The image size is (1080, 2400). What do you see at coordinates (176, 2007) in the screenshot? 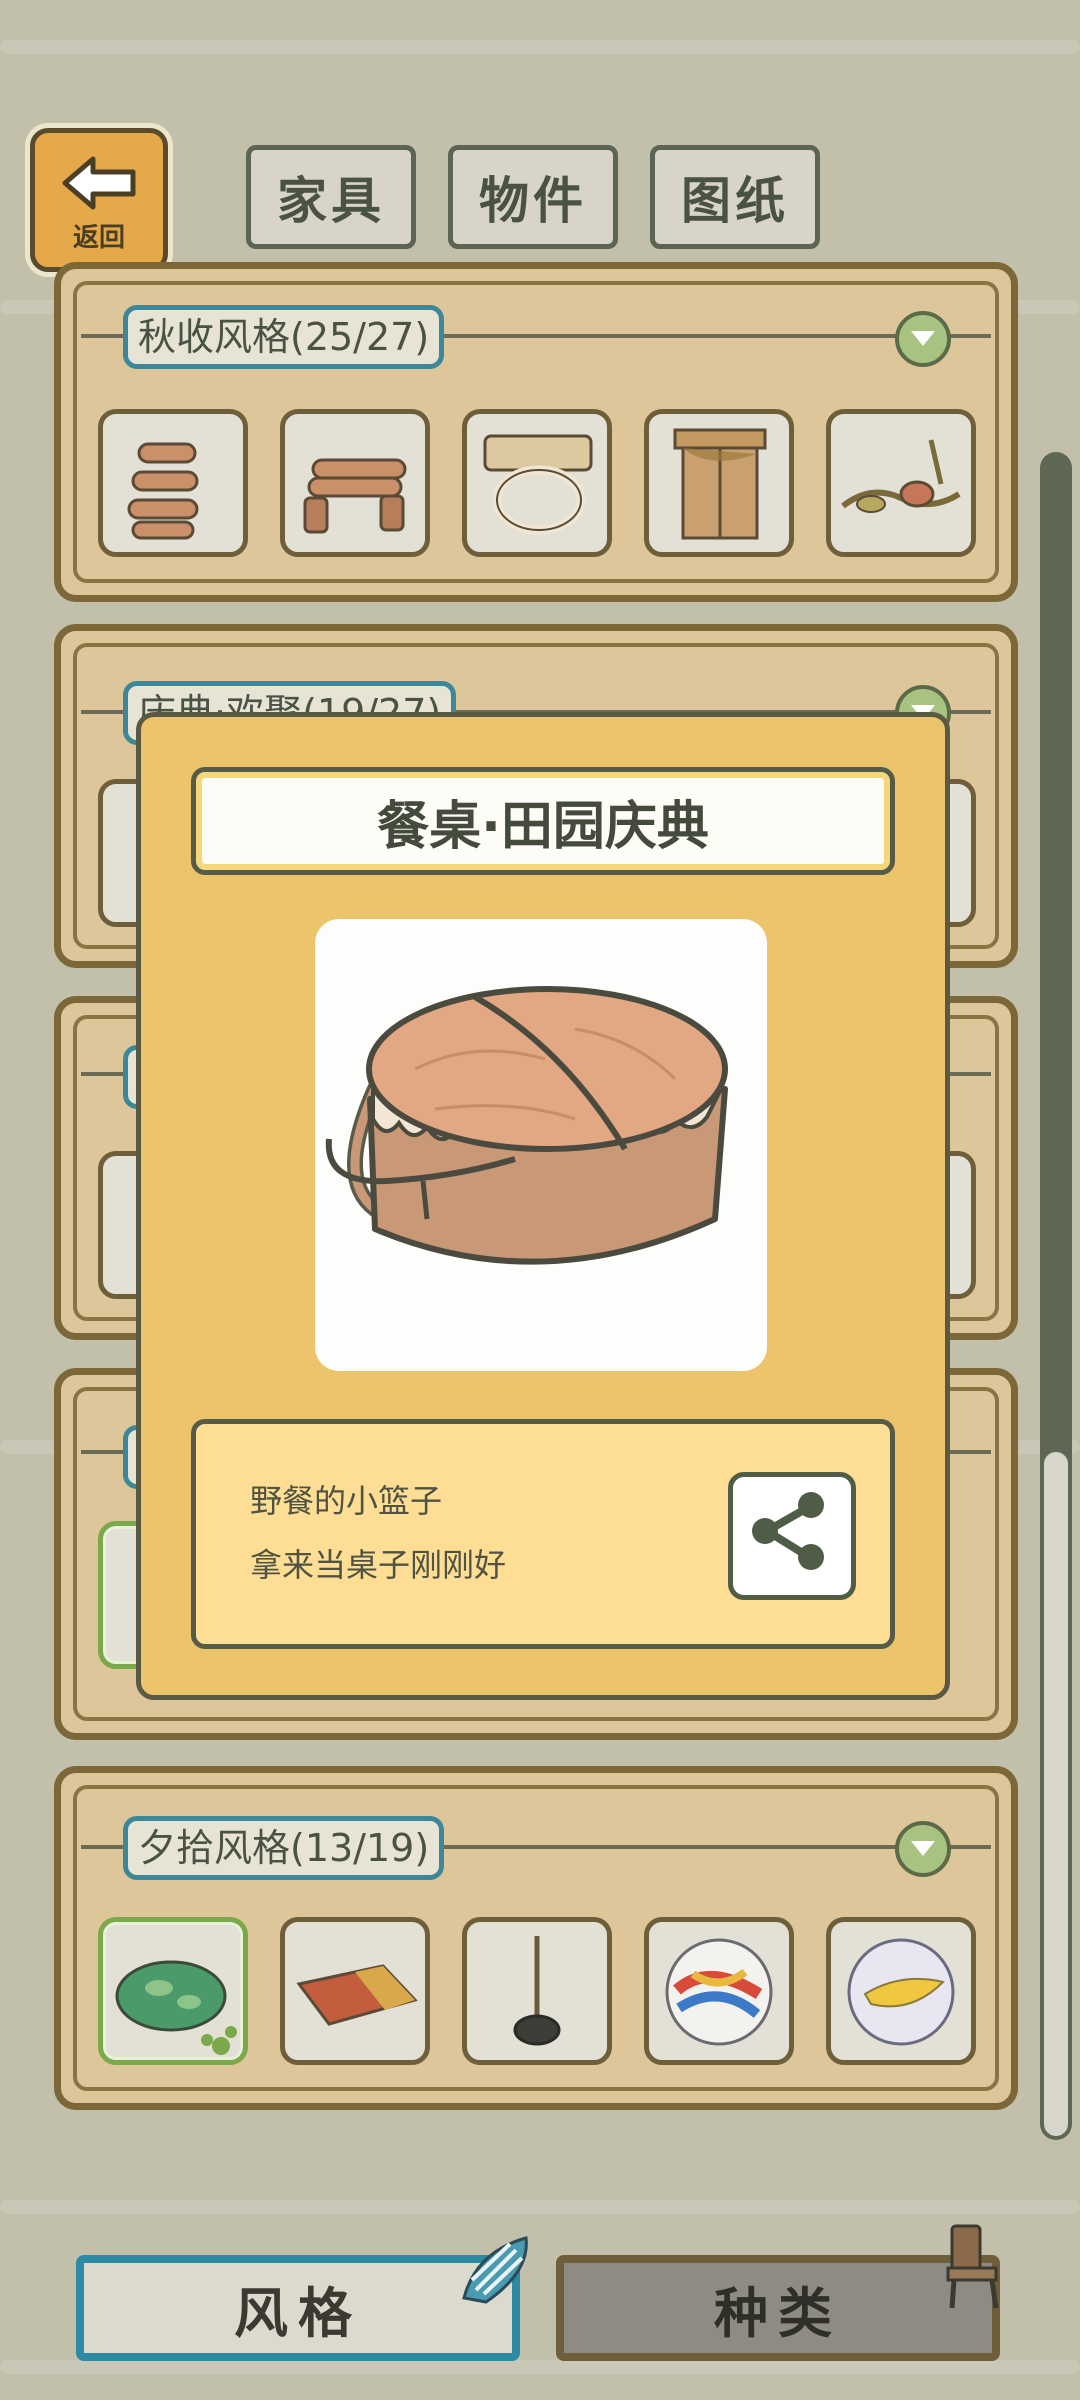
I see `frog-stone-icon` at bounding box center [176, 2007].